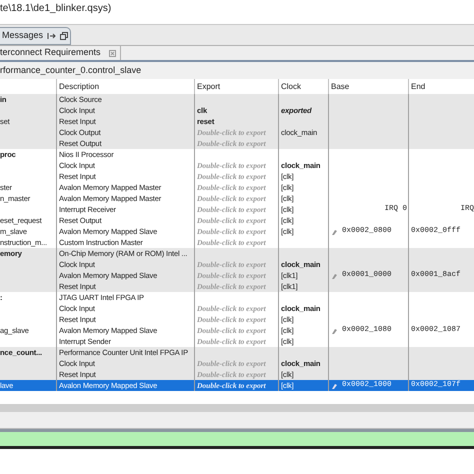 The width and height of the screenshot is (474, 474). I want to click on column-header: Clock, so click(291, 86).